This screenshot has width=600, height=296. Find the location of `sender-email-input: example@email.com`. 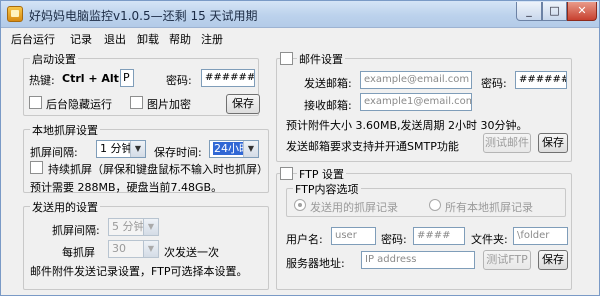

sender-email-input: example@email.com is located at coordinates (416, 80).